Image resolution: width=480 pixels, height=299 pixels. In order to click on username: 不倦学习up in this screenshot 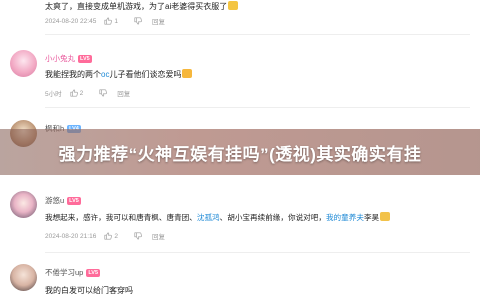, I will do `click(64, 272)`.